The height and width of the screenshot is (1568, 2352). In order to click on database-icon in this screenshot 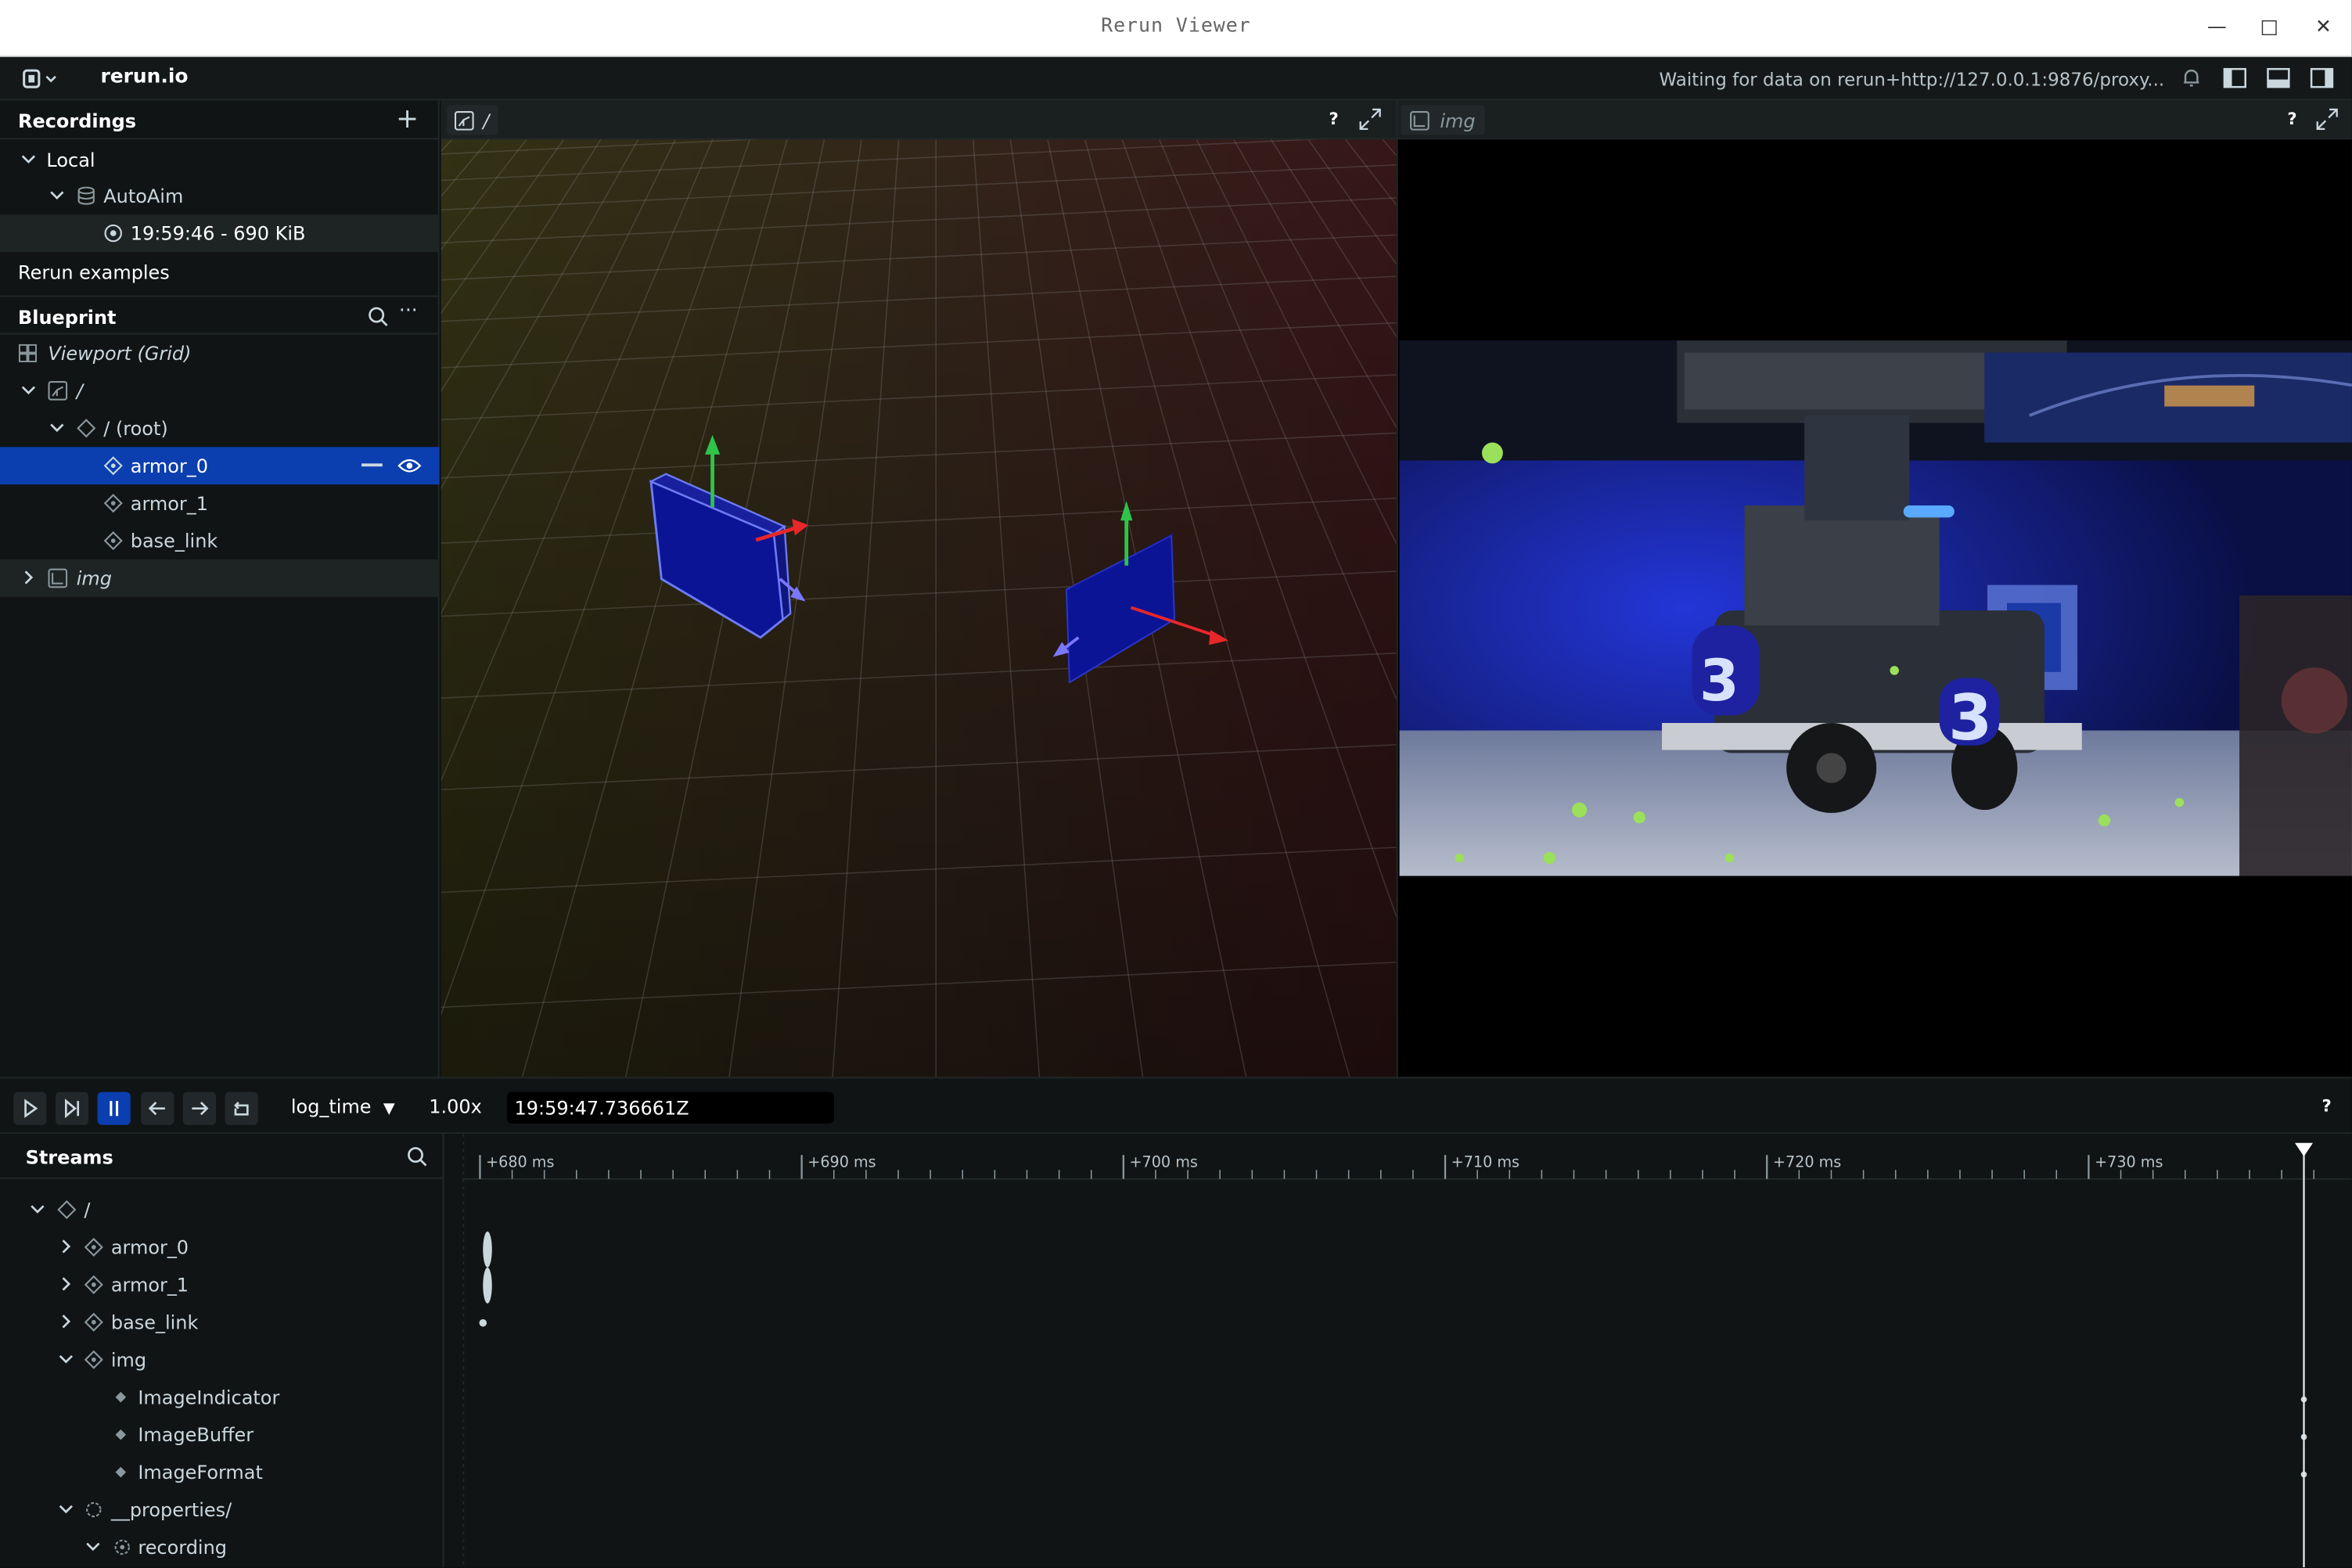, I will do `click(86, 196)`.